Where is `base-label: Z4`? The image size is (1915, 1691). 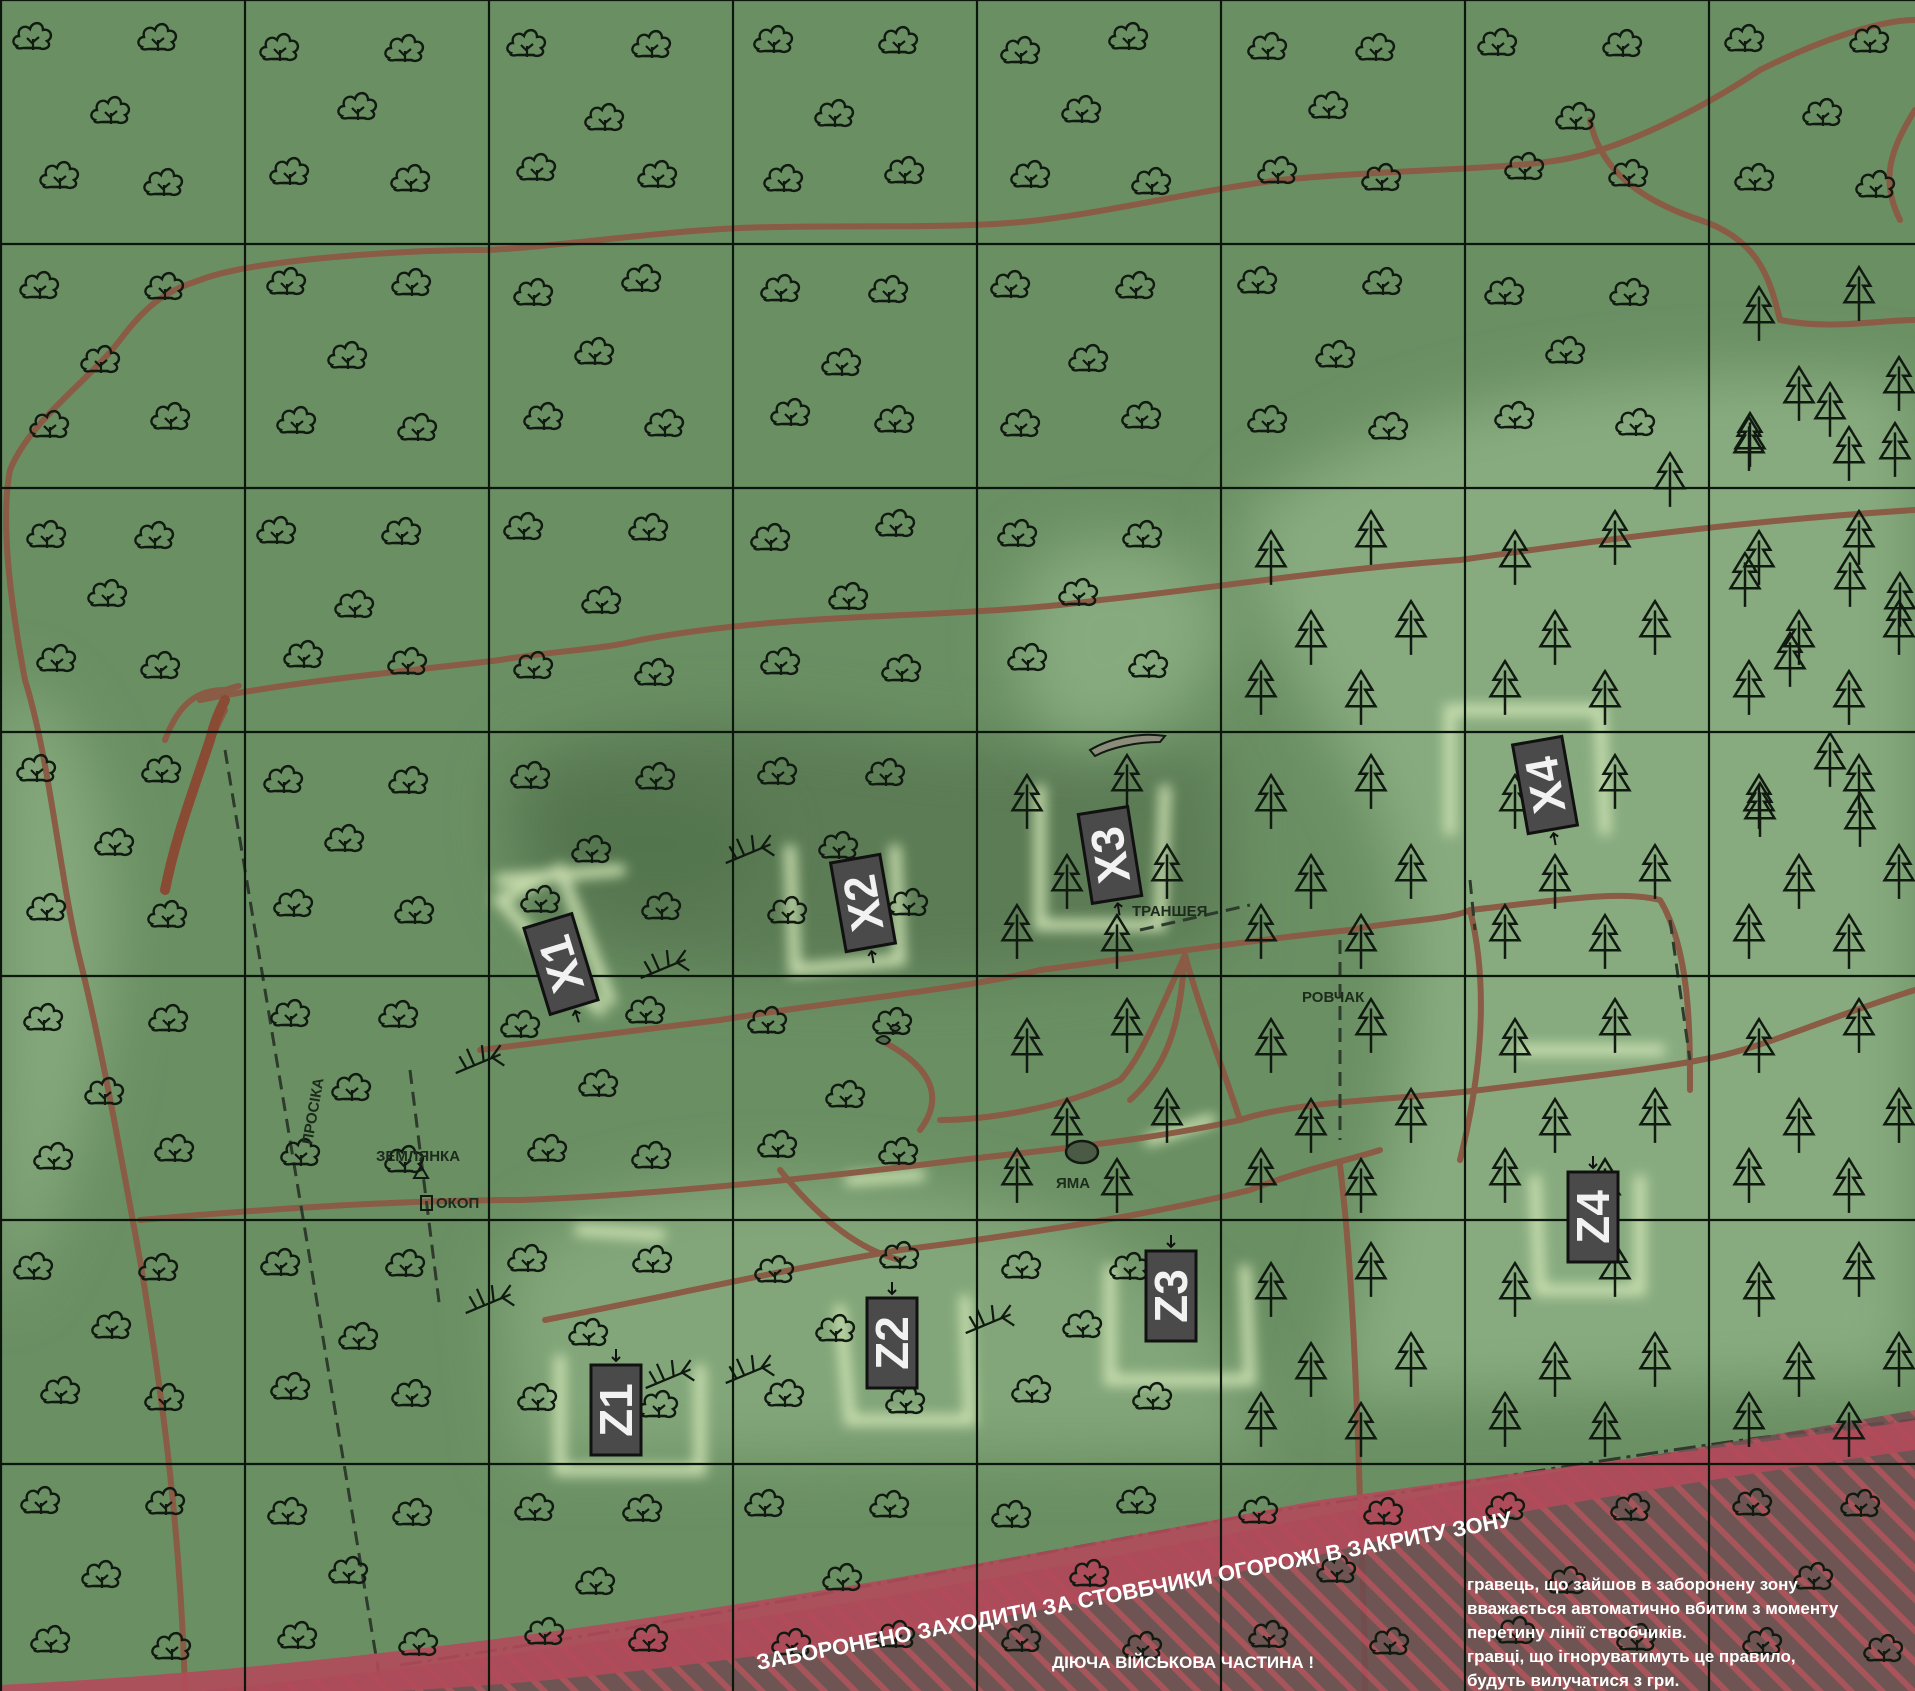
base-label: Z4 is located at coordinates (1593, 1217).